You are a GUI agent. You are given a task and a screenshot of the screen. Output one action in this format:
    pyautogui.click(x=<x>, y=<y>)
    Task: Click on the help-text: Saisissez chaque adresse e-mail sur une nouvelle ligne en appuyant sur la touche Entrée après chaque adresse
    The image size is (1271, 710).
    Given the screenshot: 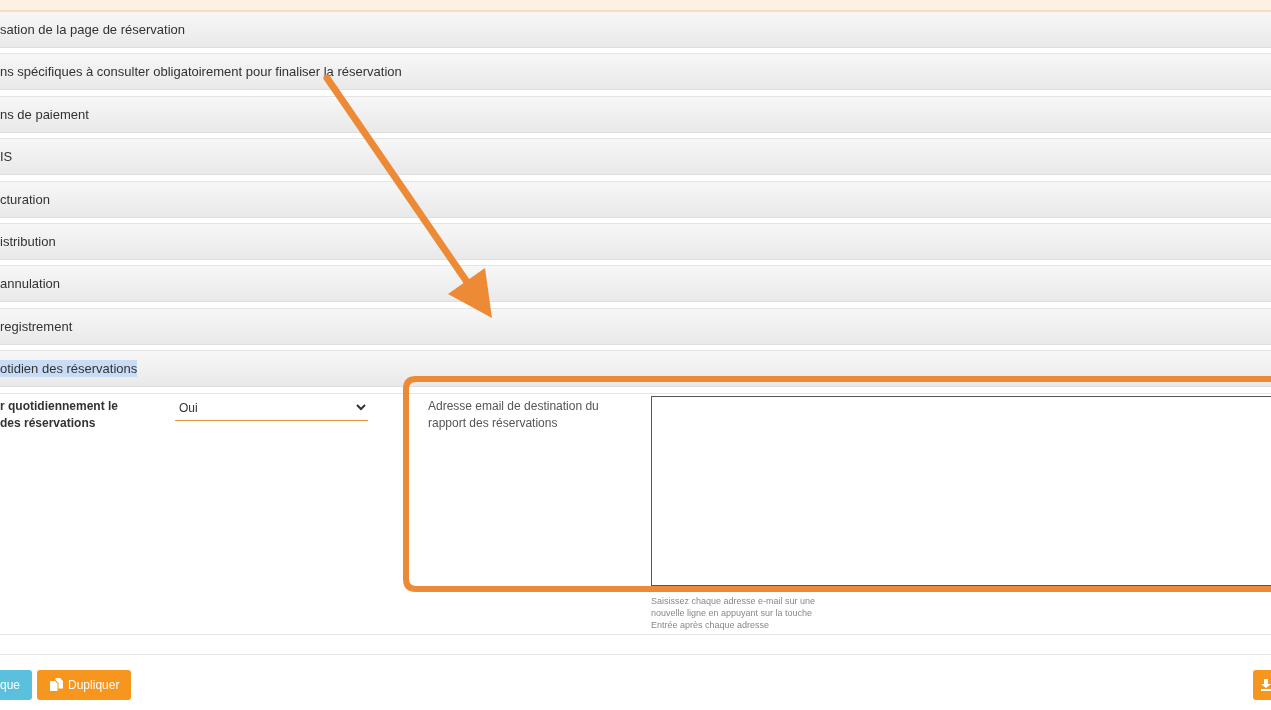 What is the action you would take?
    pyautogui.click(x=734, y=612)
    